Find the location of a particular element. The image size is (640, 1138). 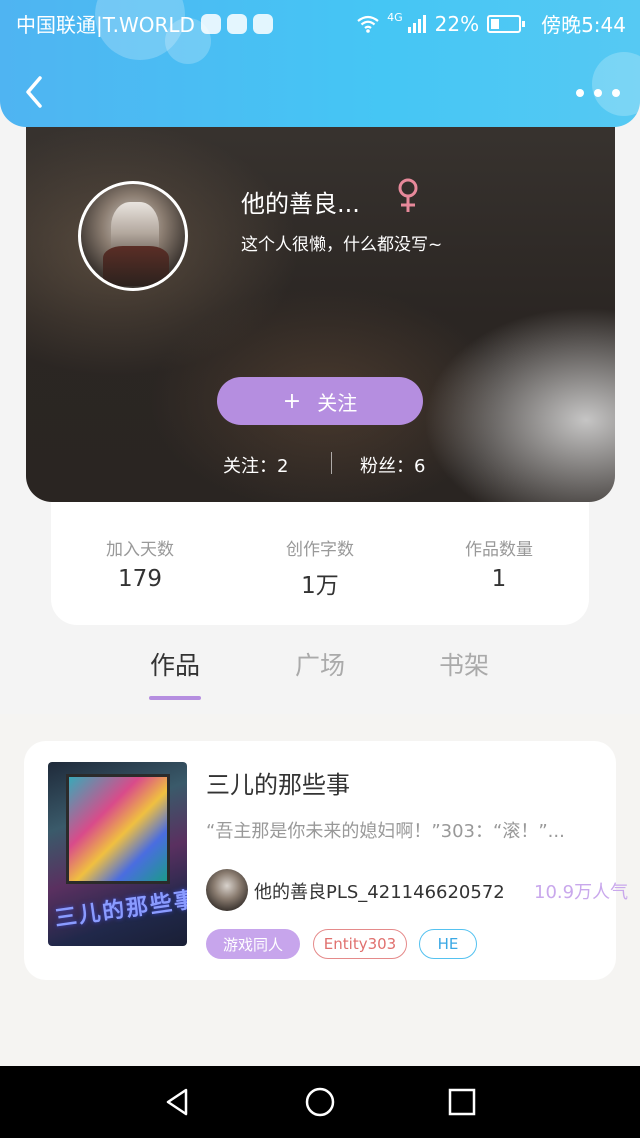

tab-label: 广场 is located at coordinates (319, 665).